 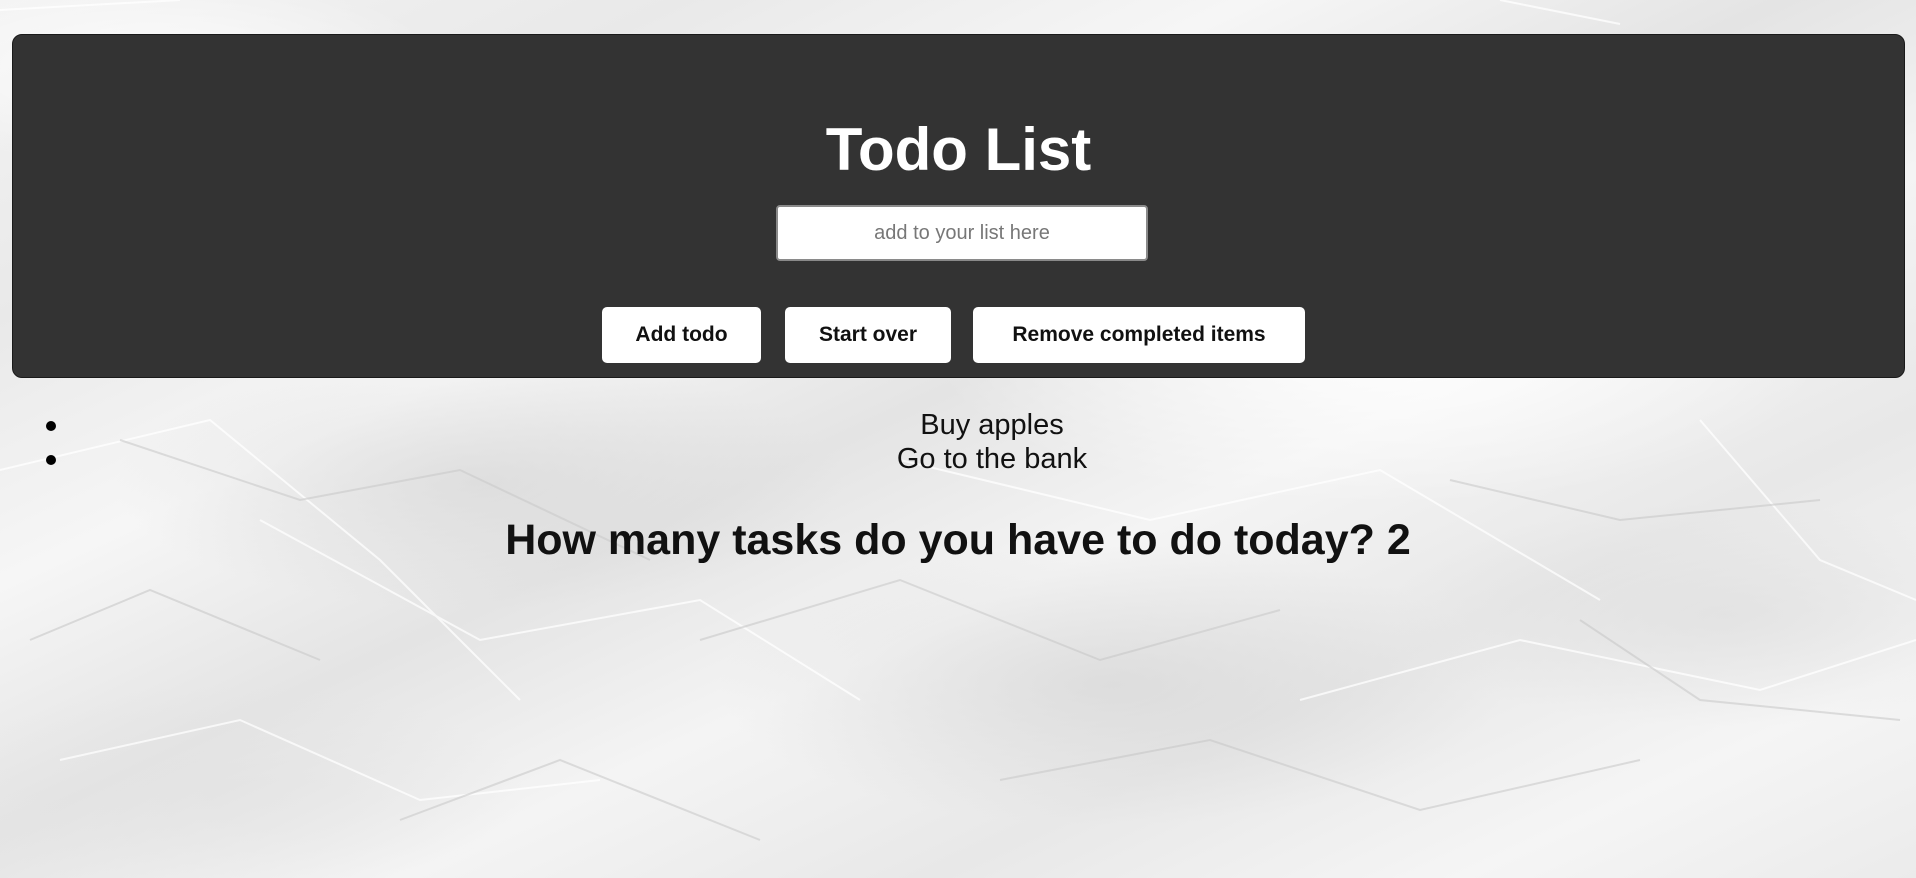 I want to click on todo-item: Buy apples, so click(x=958, y=425).